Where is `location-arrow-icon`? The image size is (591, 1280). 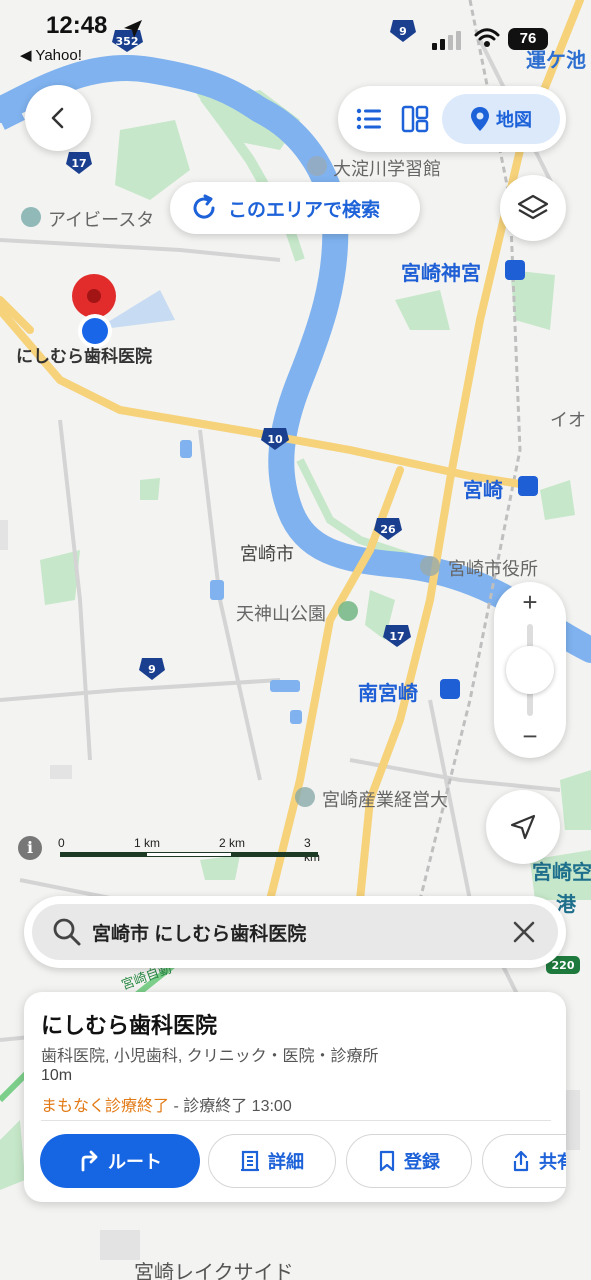
location-arrow-icon is located at coordinates (133, 29).